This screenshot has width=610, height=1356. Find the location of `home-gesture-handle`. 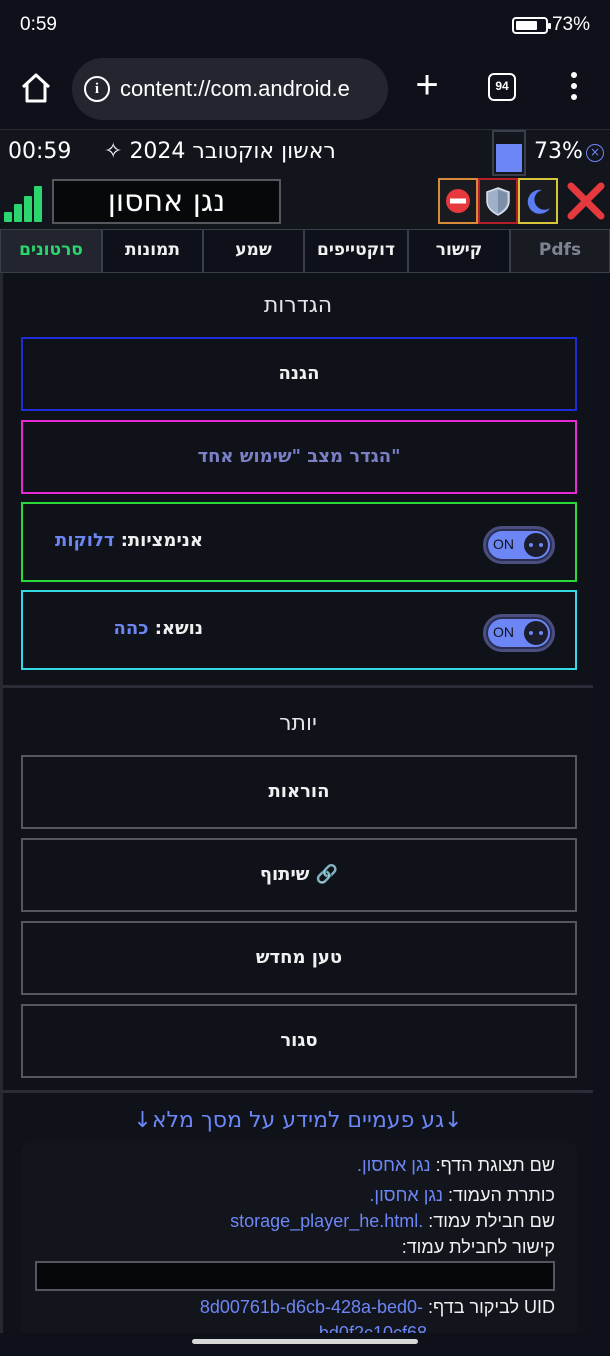

home-gesture-handle is located at coordinates (305, 1341).